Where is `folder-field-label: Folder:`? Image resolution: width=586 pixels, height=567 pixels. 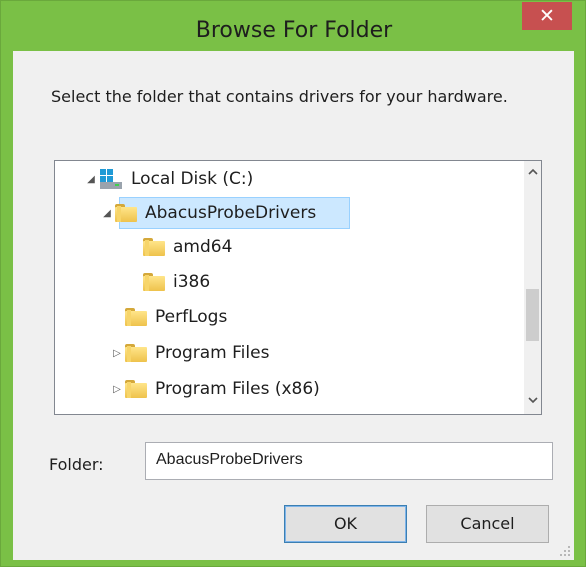 folder-field-label: Folder: is located at coordinates (76, 464).